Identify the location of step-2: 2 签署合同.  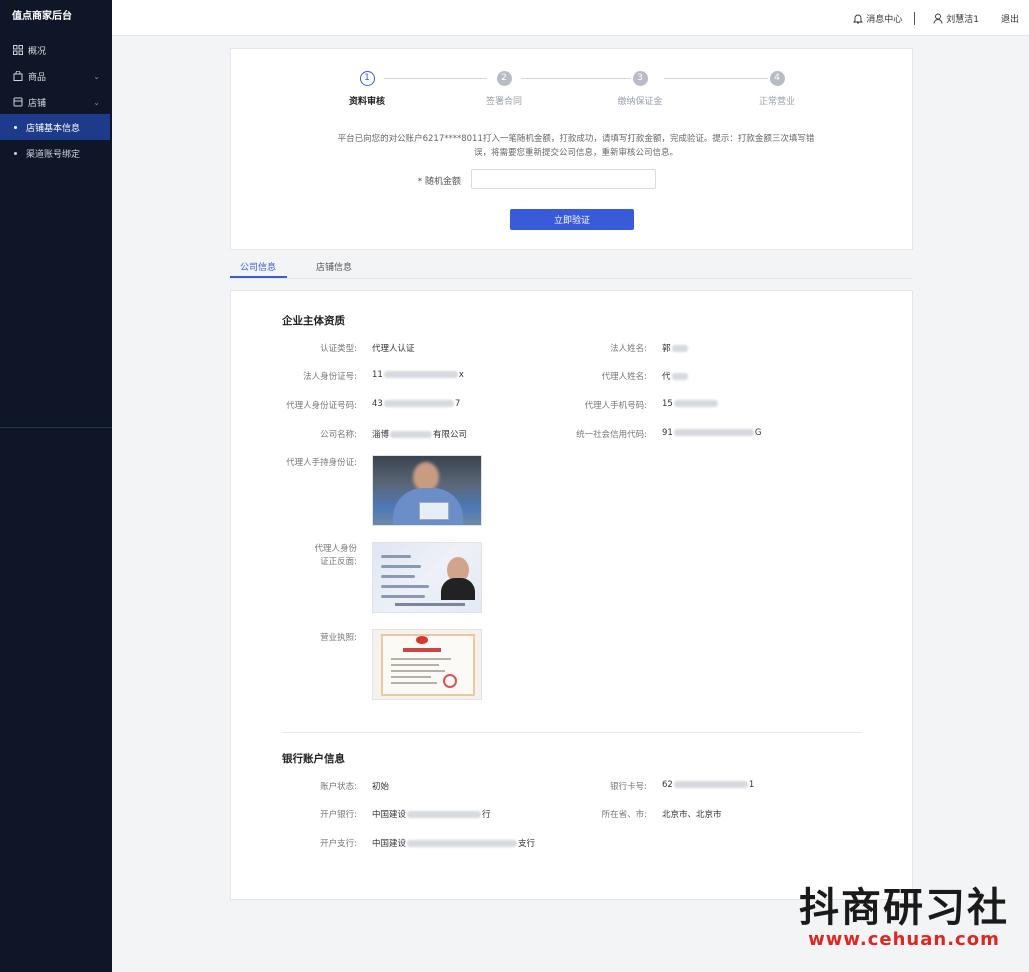
(504, 89).